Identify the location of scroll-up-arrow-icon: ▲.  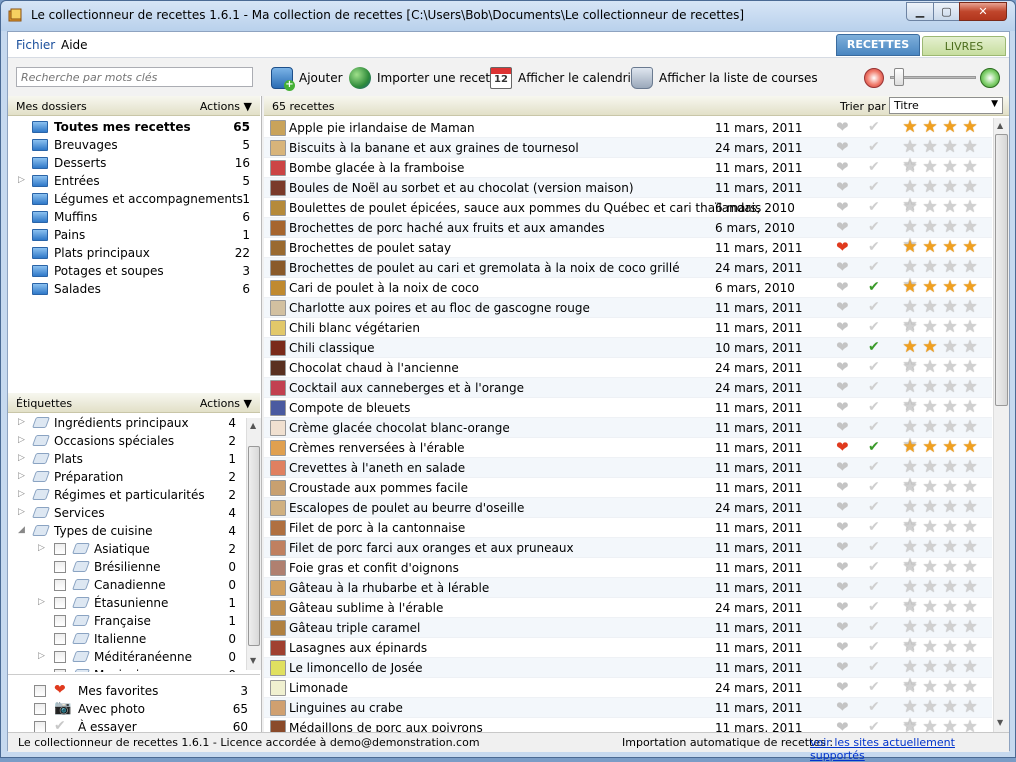
(253, 425).